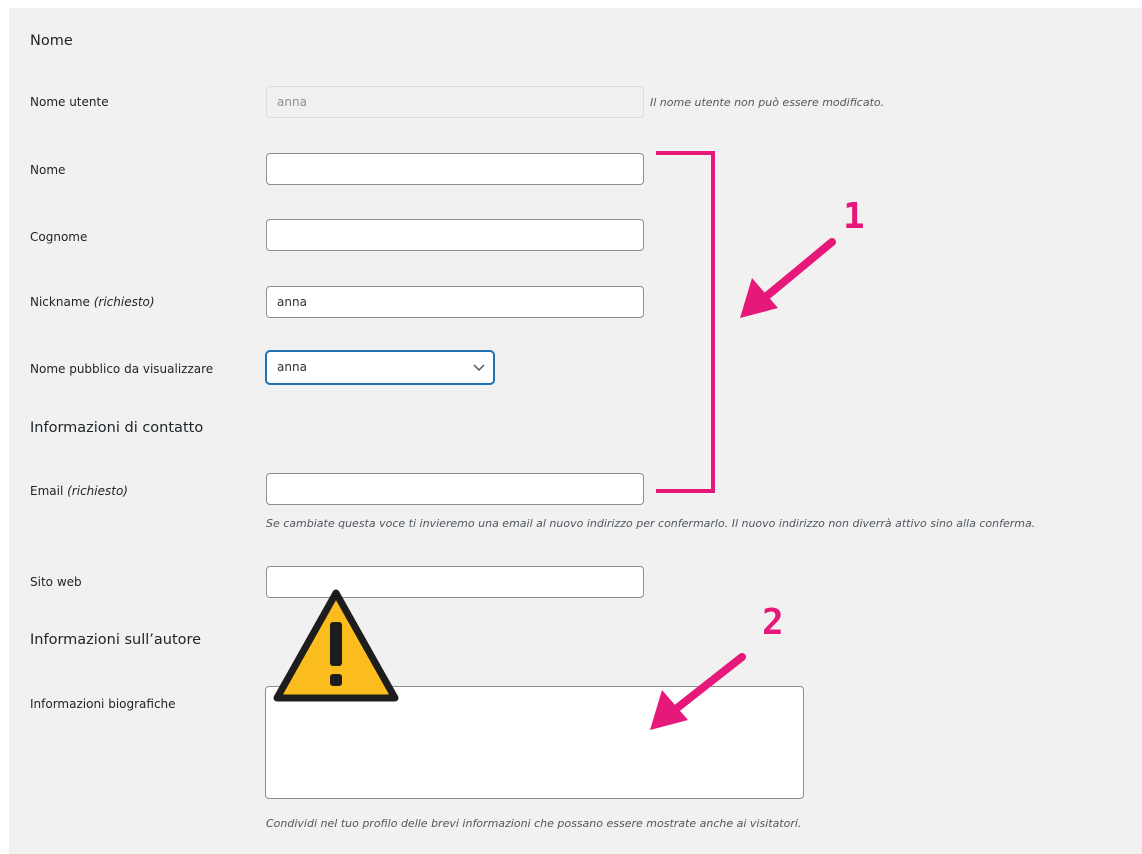 This screenshot has height=854, width=1142. Describe the element at coordinates (336, 645) in the screenshot. I see `warning-icon` at that location.